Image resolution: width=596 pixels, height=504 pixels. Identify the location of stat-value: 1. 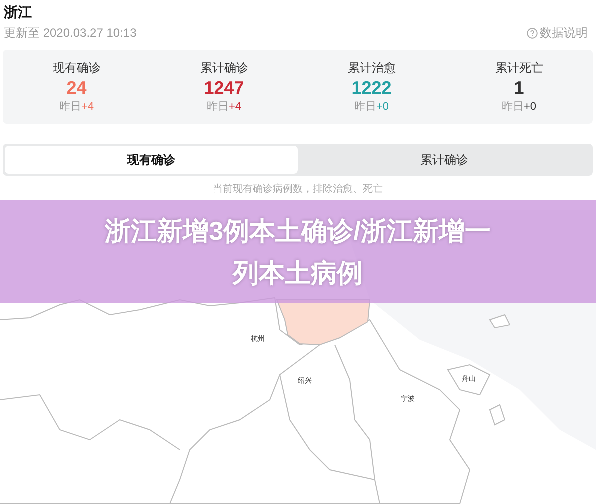
(519, 88).